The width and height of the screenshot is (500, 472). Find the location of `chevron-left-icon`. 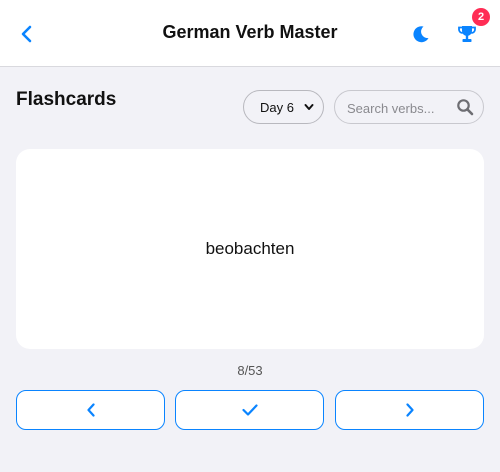

chevron-left-icon is located at coordinates (90, 410).